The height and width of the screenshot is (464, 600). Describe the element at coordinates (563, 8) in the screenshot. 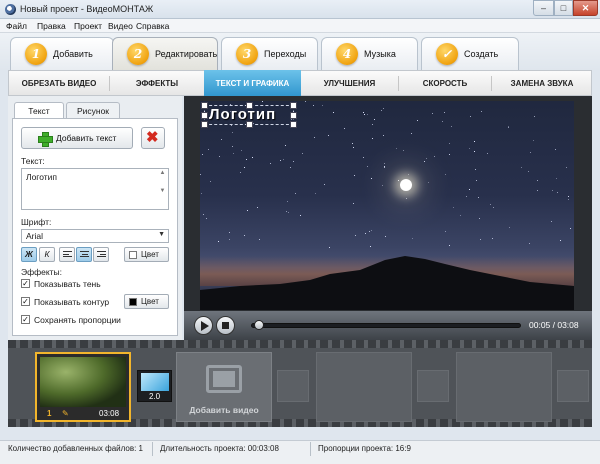

I see `maximize-button: □` at that location.